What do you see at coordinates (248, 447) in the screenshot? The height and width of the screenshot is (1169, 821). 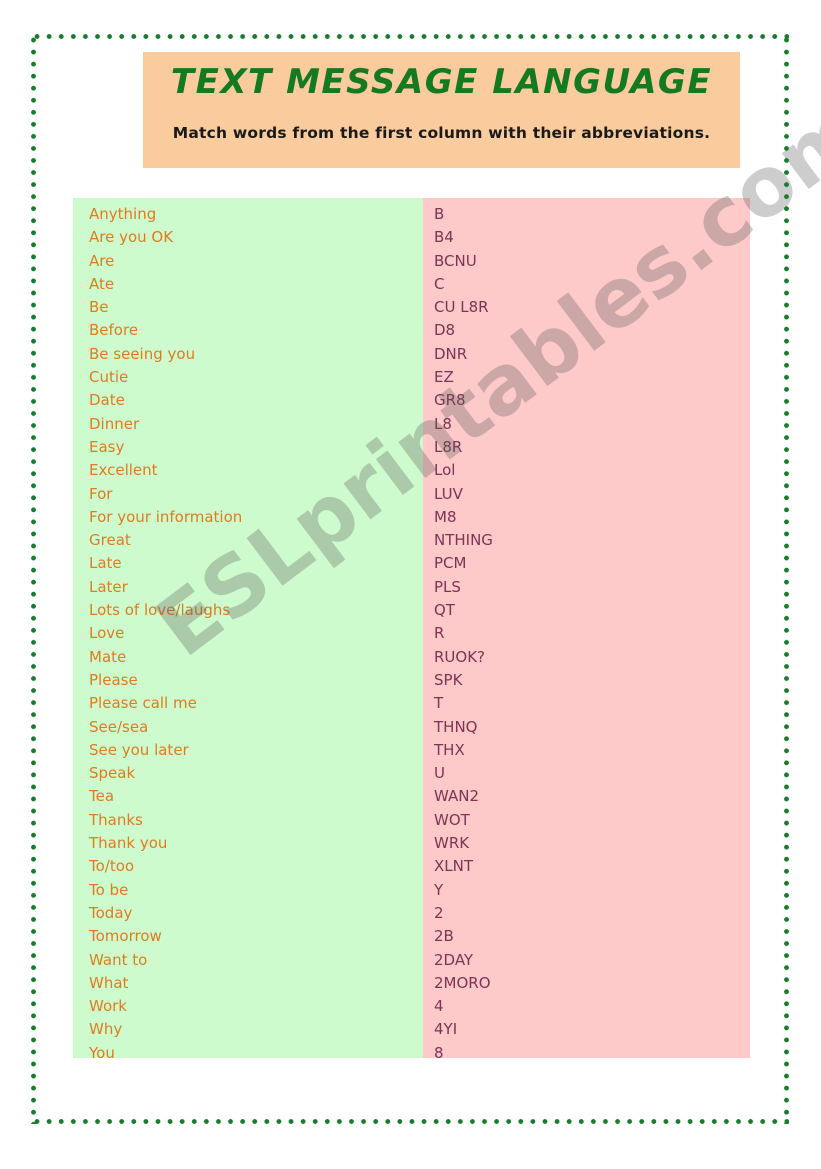 I see `table-row: Easy` at bounding box center [248, 447].